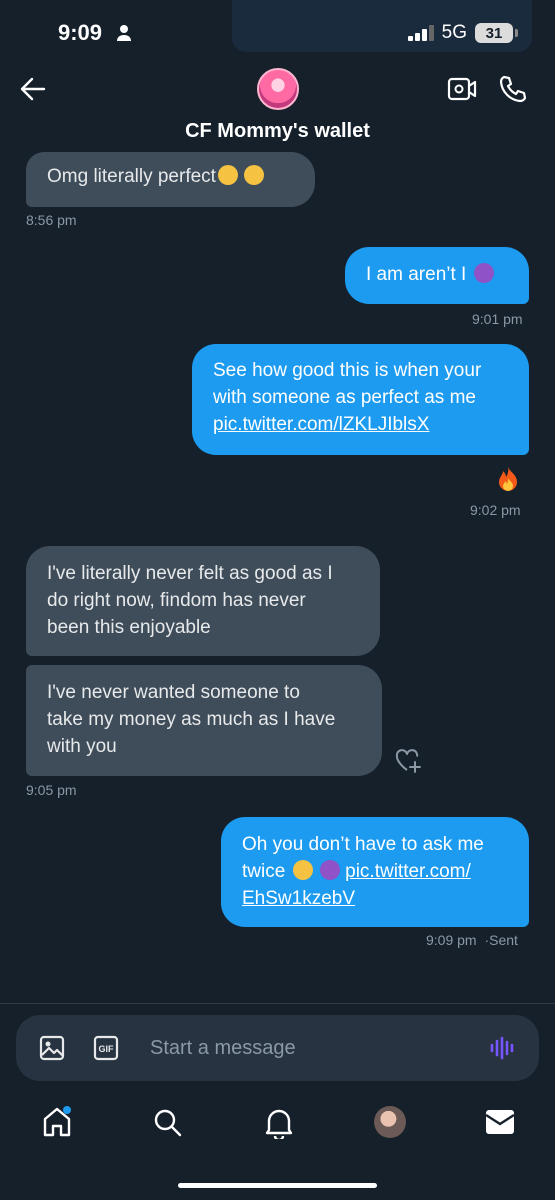 This screenshot has width=555, height=1200. I want to click on svg-text: GIF, so click(107, 1049).